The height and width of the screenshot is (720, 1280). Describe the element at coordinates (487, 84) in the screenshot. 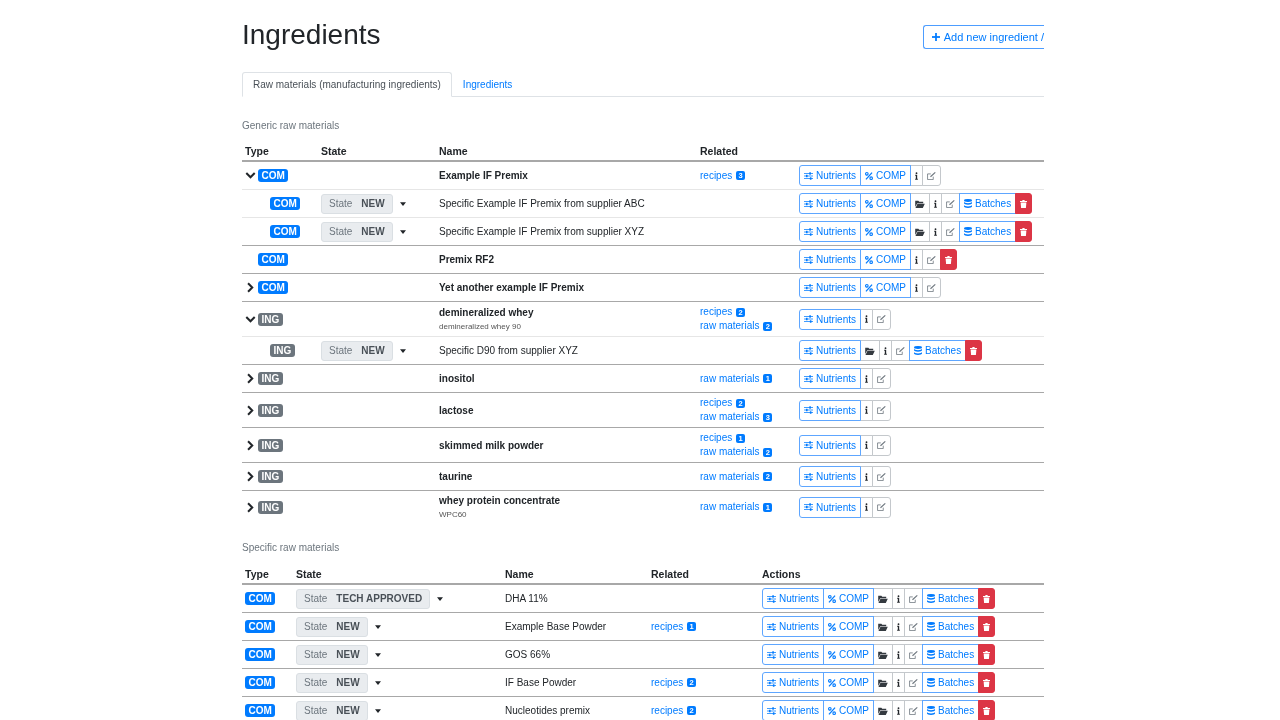

I see `tab: Ingredients` at that location.